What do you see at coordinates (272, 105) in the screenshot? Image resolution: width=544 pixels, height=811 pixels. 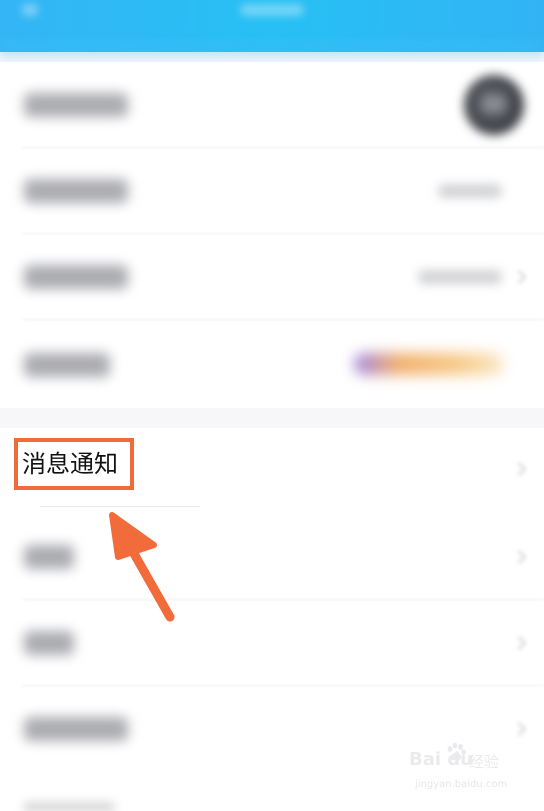 I see `settings-row-avatar` at bounding box center [272, 105].